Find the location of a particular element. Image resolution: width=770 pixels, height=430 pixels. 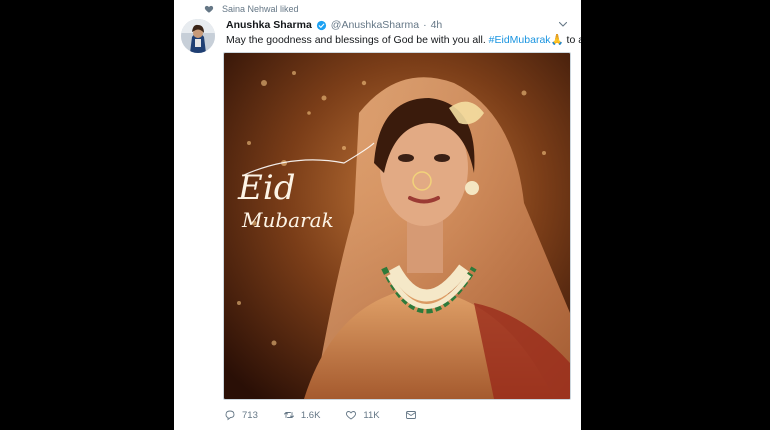

emoji: 🙏 is located at coordinates (557, 40).